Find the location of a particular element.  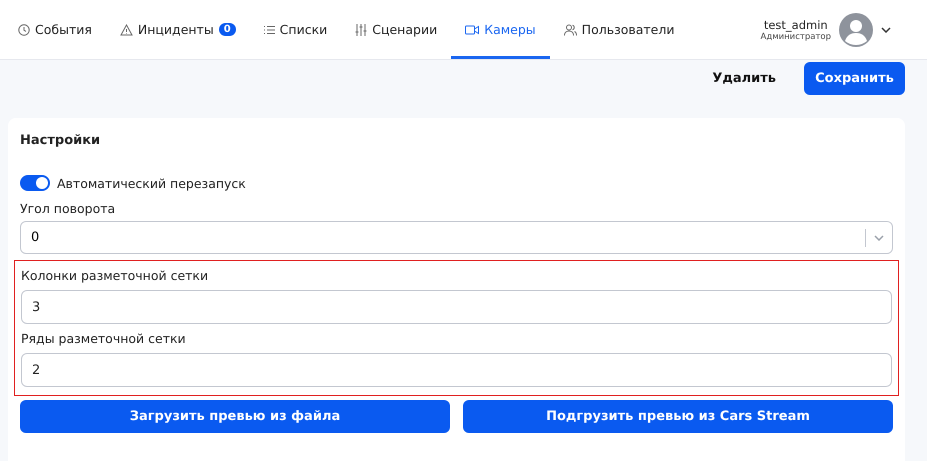

user-name: test_admin is located at coordinates (796, 25).